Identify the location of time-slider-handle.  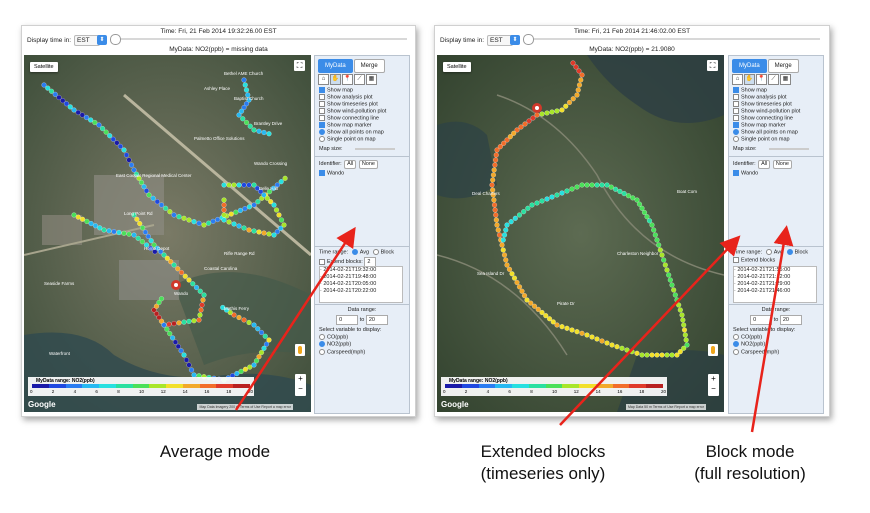
(528, 39).